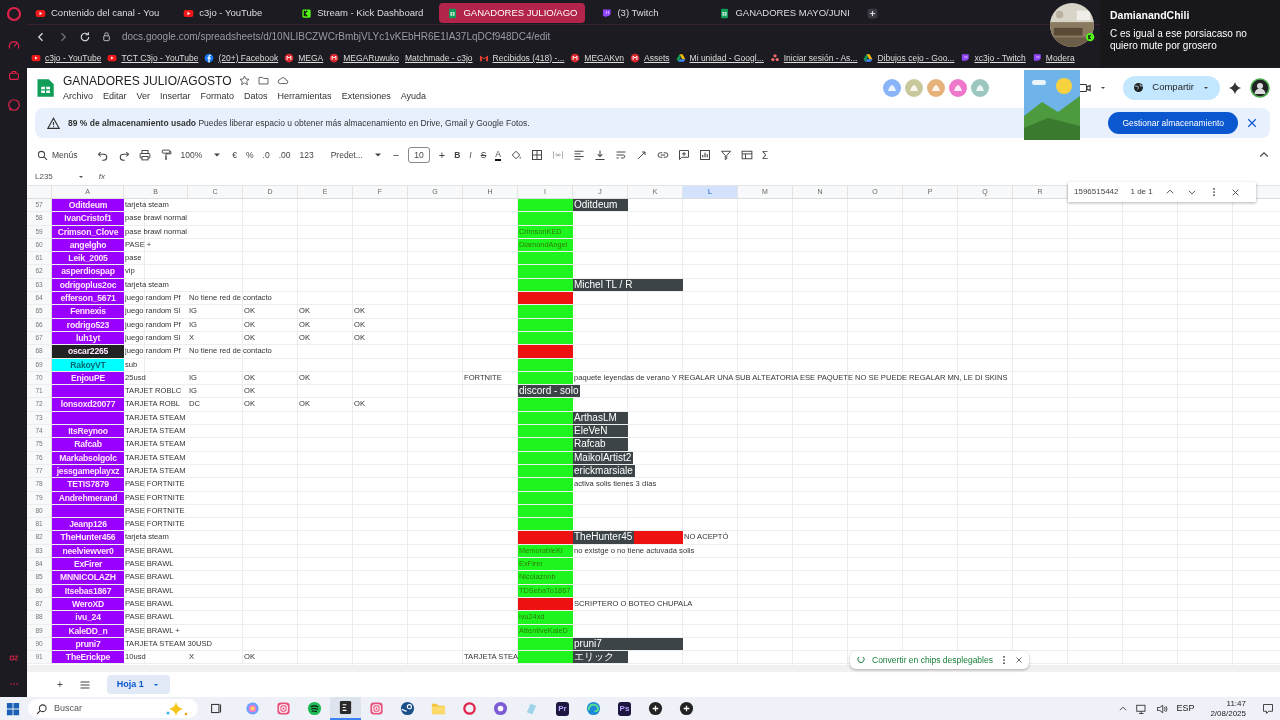 This screenshot has width=1280, height=720. Describe the element at coordinates (784, 13) in the screenshot. I see `browser-tab: GANADORES MAYO/JUNI` at that location.